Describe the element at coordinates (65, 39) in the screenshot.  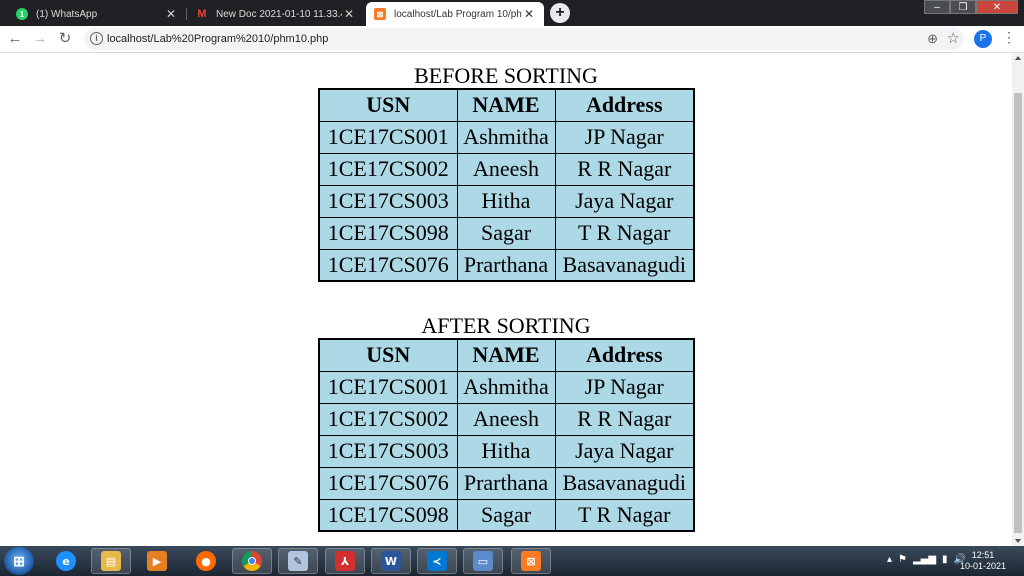
I see `reload-button: ↻` at that location.